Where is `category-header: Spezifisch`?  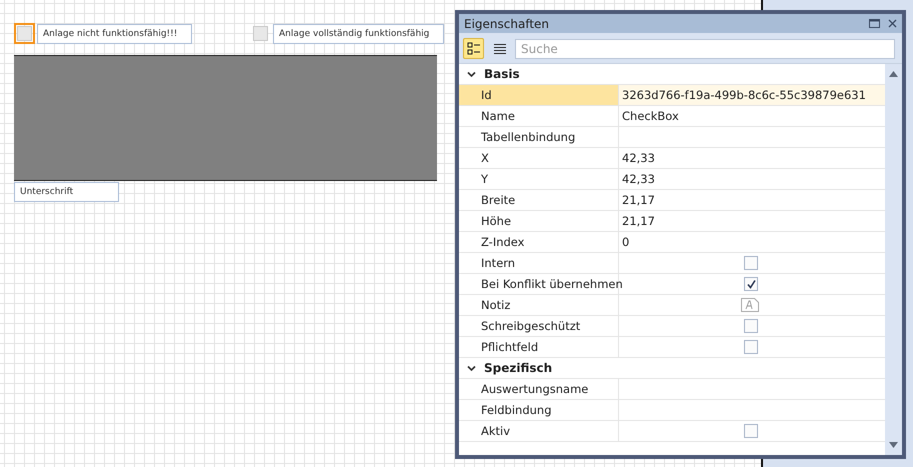 category-header: Spezifisch is located at coordinates (518, 368).